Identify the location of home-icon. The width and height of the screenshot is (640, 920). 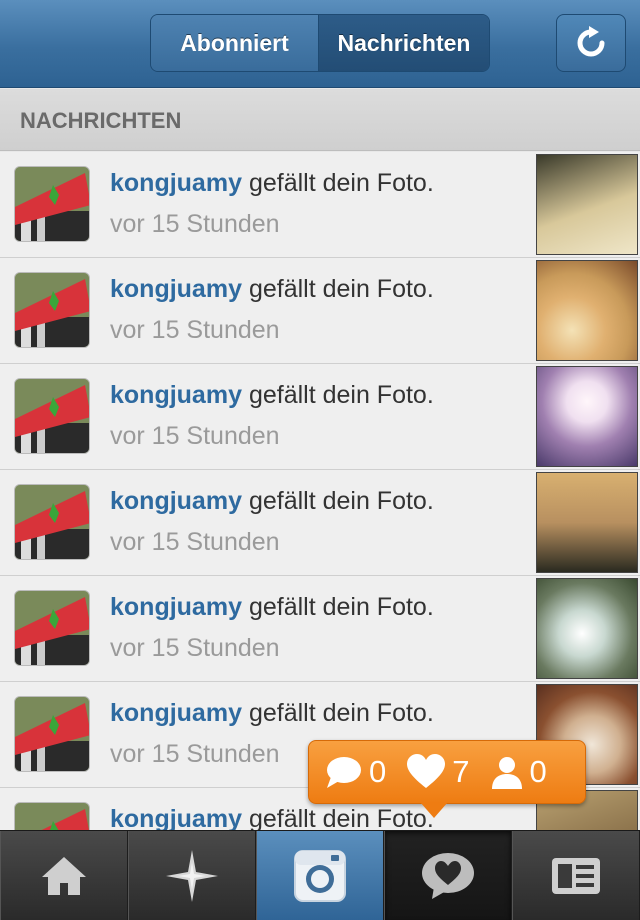
(64, 876).